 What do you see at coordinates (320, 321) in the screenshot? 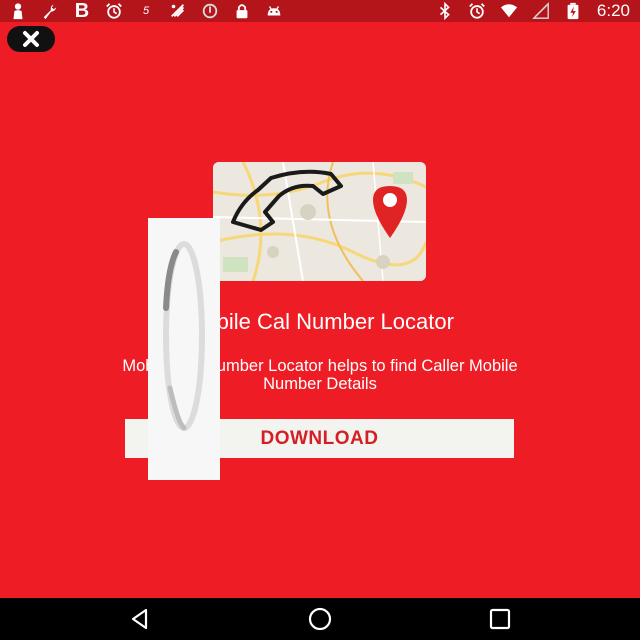
I see `app-title: Mobile Cal Number Locator` at bounding box center [320, 321].